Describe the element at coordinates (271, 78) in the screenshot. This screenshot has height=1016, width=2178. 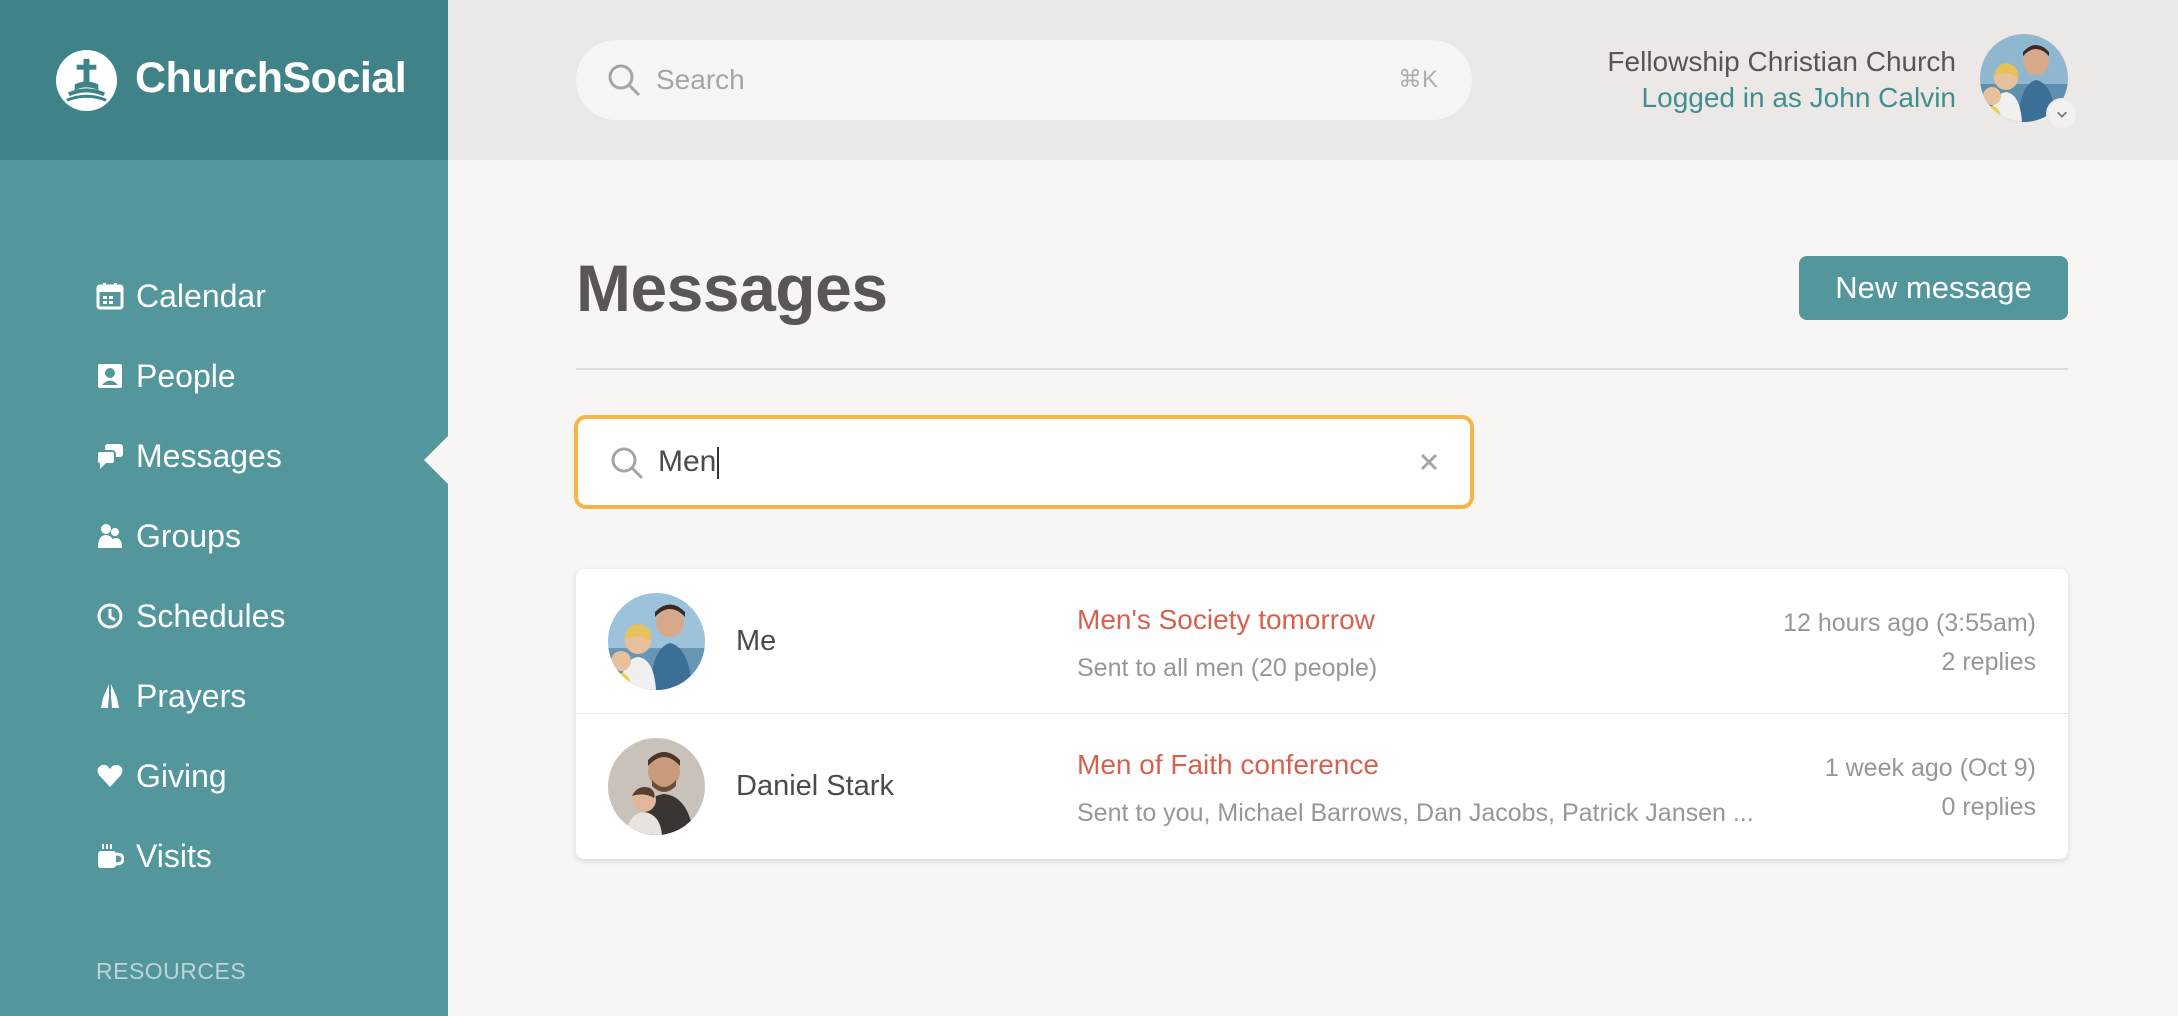
I see `brand-name: ChurchSocial` at that location.